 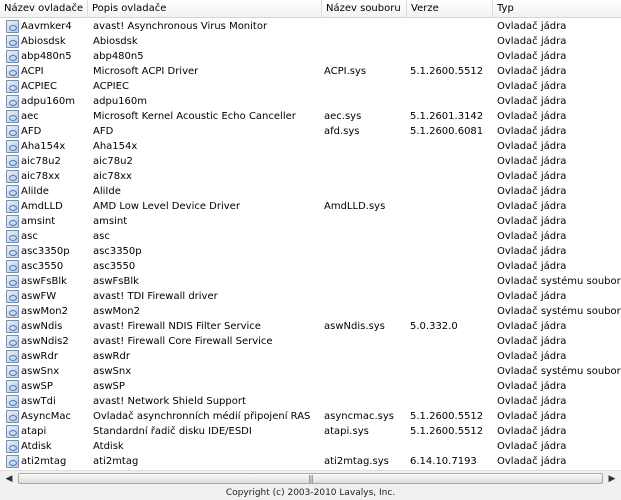 I want to click on table-row: Abiosdsk Abiosdsk Ovladač jádra, so click(x=310, y=41).